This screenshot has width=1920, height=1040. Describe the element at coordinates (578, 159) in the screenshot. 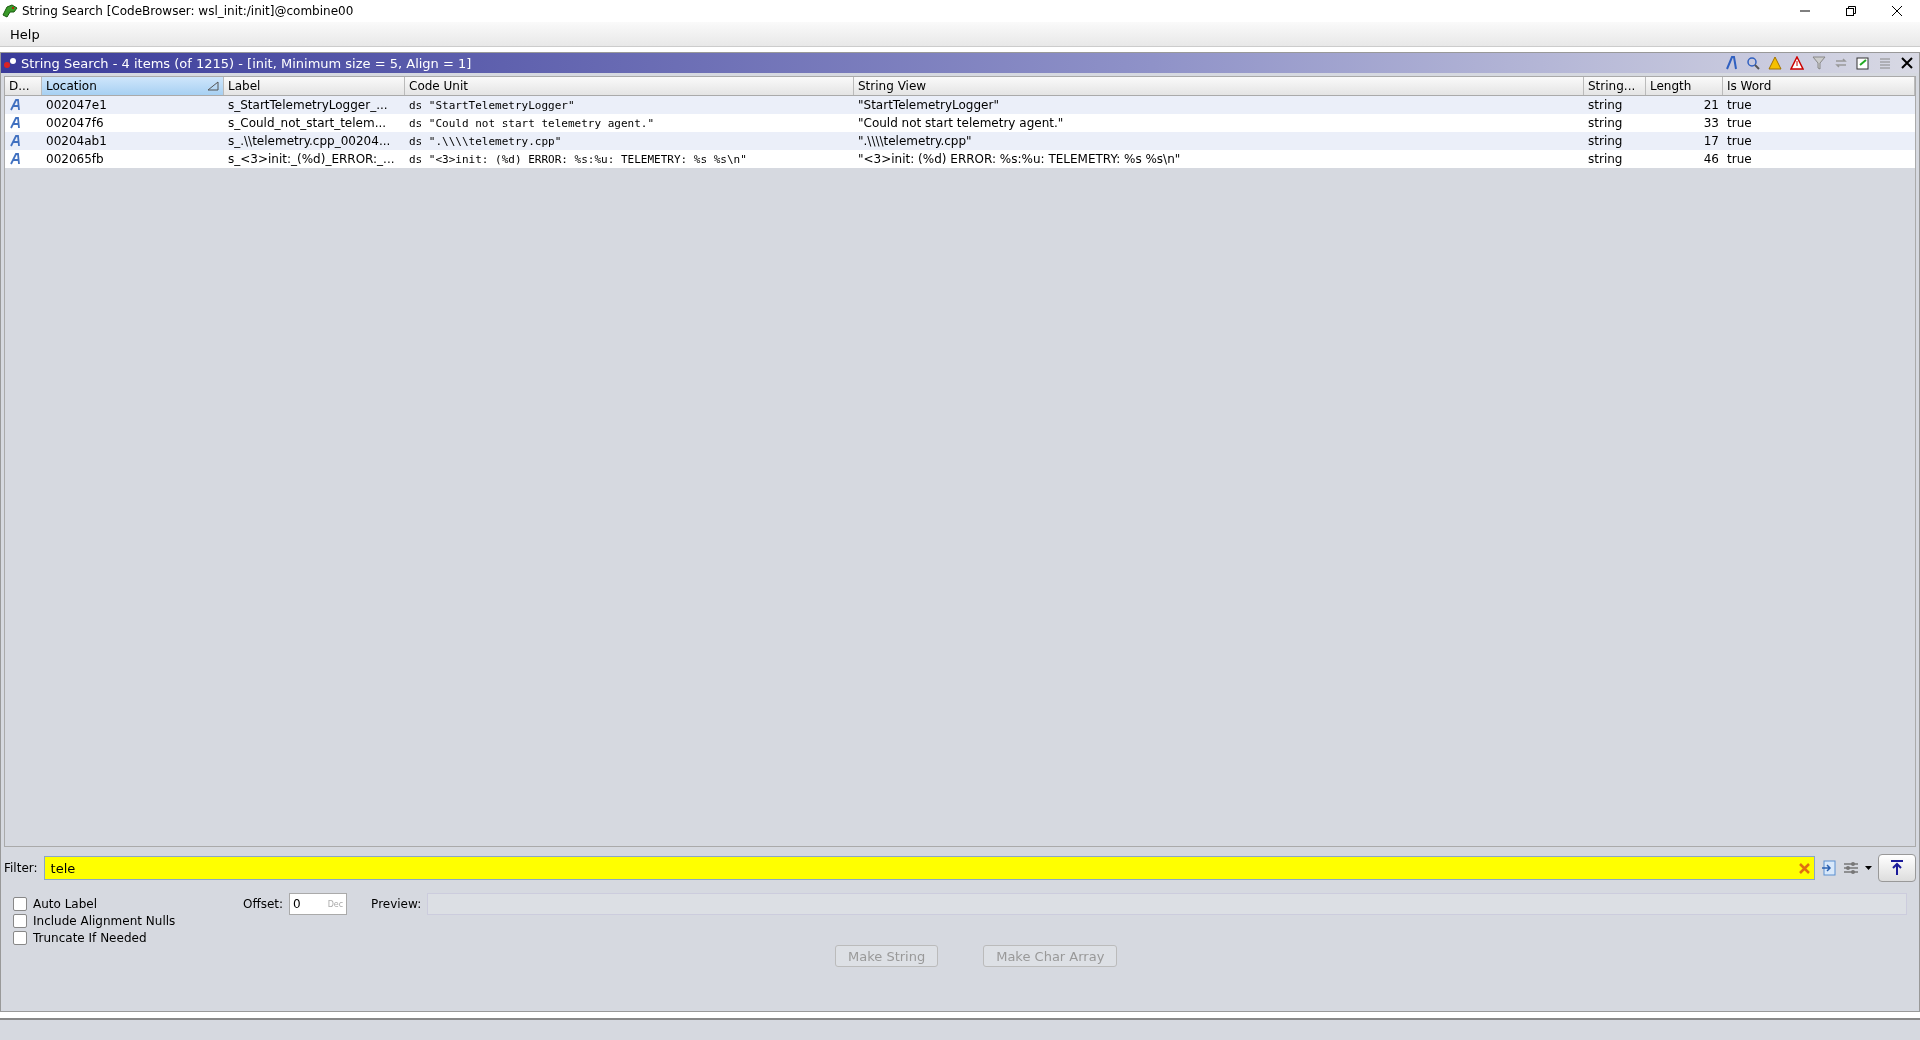

I see `table-cell-text: ds "<3>init: (%d) ERROR: %s:%u: TELEMETRY: %s %s\n"` at that location.